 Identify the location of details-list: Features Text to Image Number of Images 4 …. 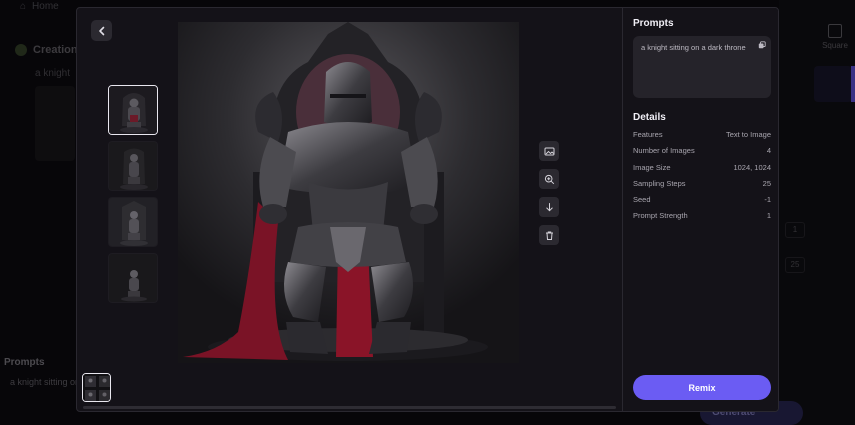
(702, 179).